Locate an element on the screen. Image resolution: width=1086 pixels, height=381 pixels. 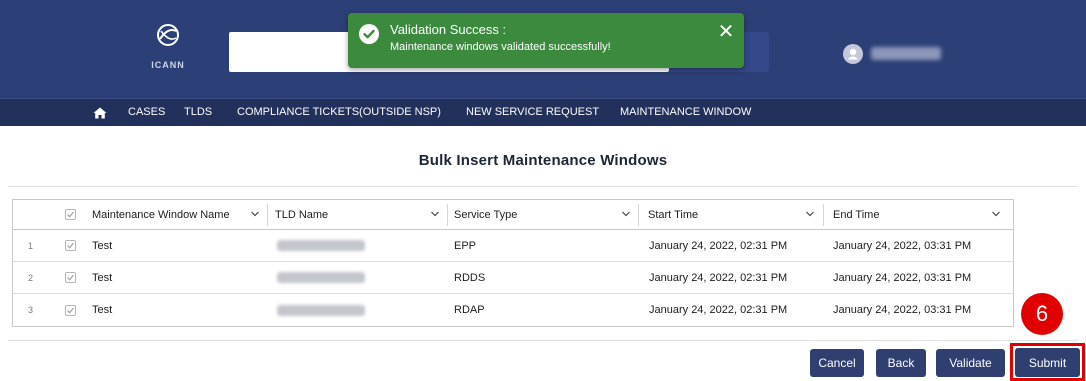
col-end-time: End Time is located at coordinates (856, 214).